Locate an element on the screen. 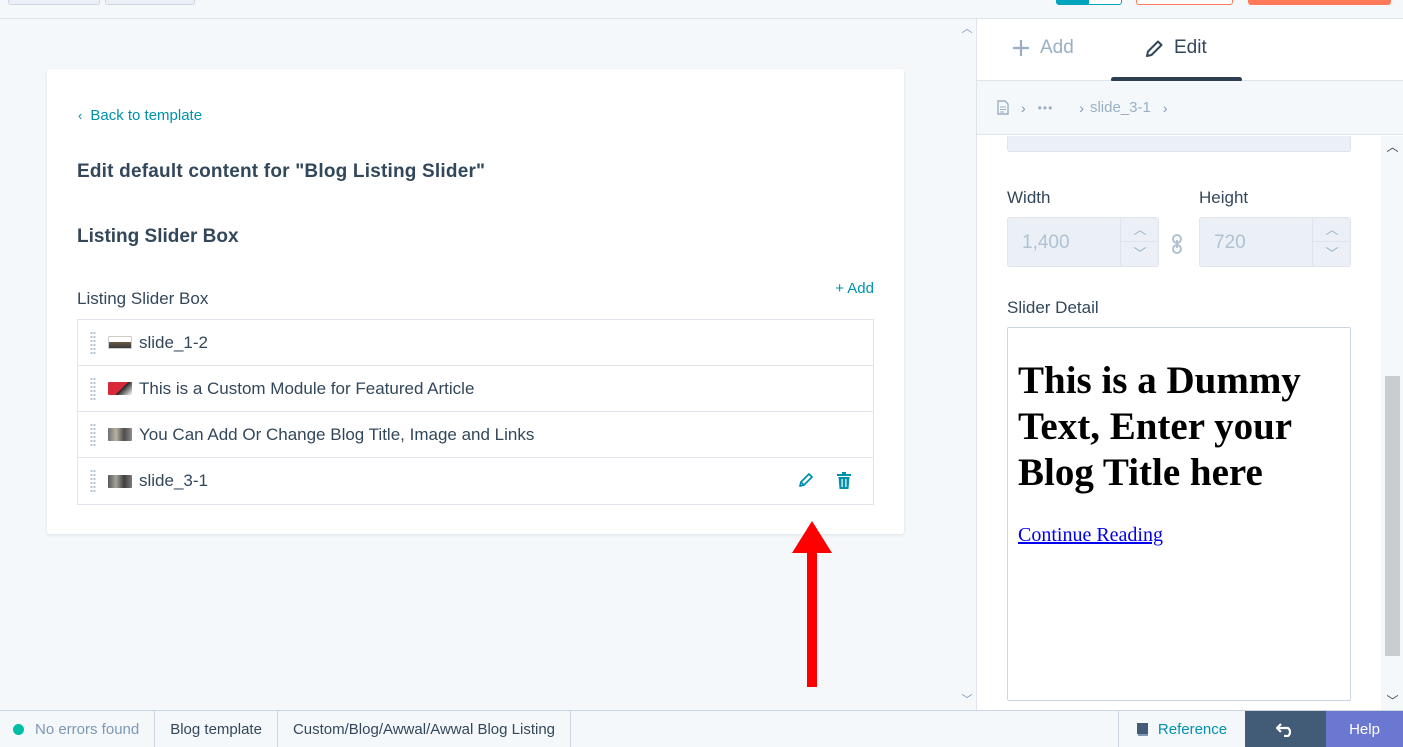 This screenshot has height=747, width=1403. template-type: Blog template is located at coordinates (216, 728).